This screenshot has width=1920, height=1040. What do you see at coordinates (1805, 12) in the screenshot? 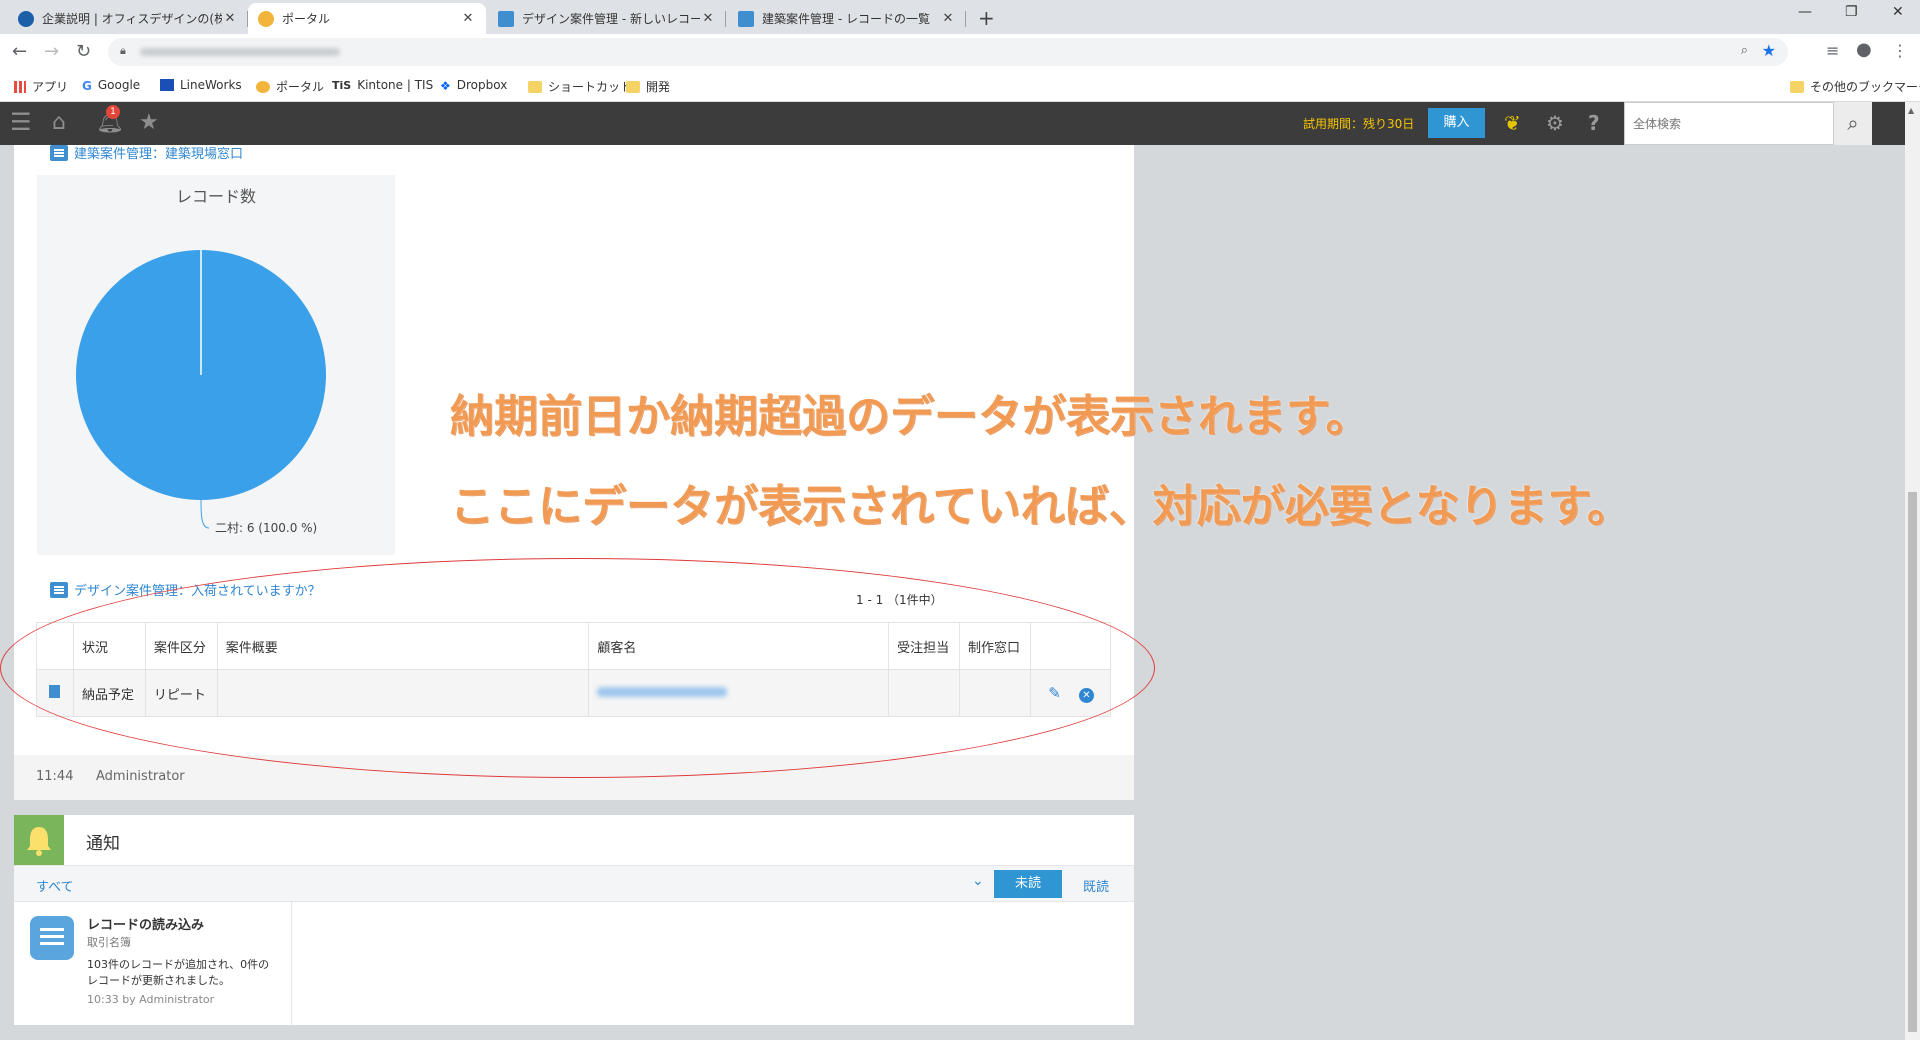
I see `minimize-icon: —` at bounding box center [1805, 12].